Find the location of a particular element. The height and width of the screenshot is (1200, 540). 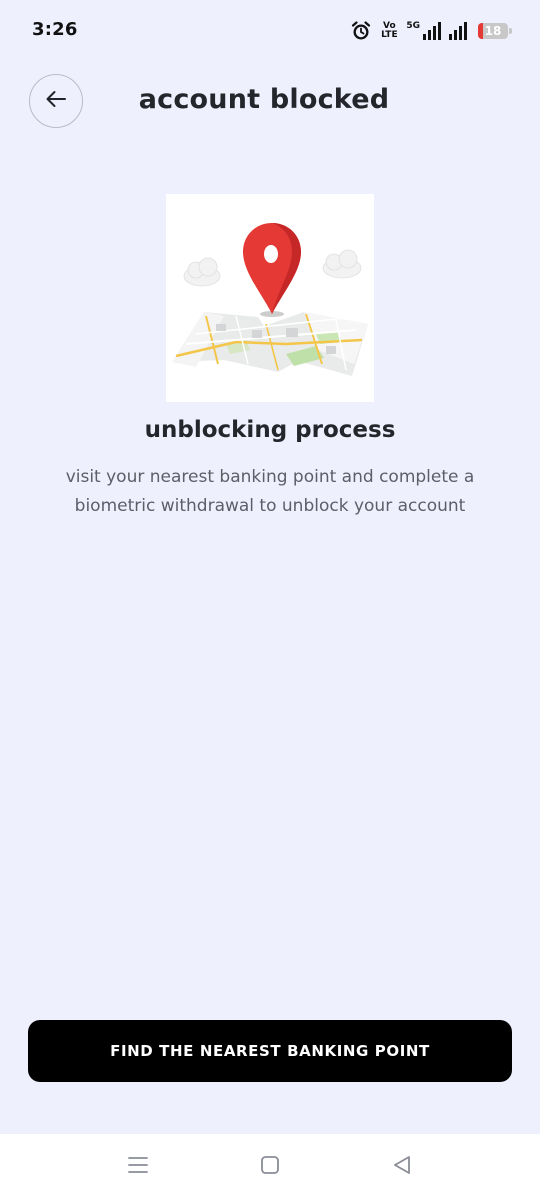

status-icons: Vo LTE 5G 18 is located at coordinates (431, 31).